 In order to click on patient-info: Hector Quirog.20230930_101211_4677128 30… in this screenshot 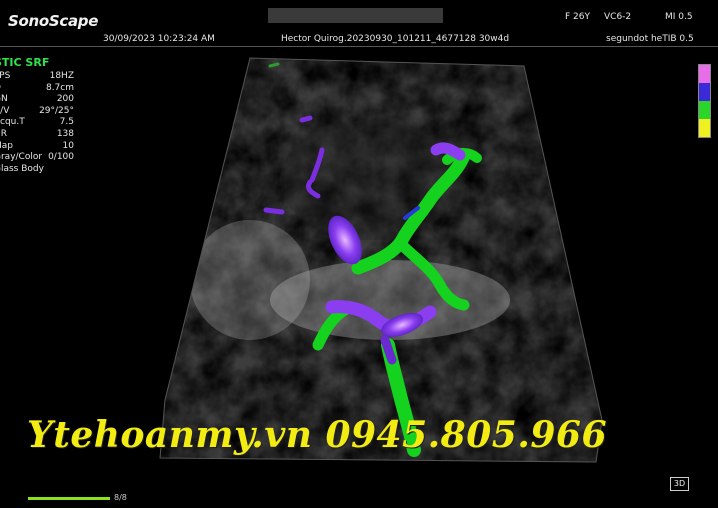, I will do `click(395, 39)`.